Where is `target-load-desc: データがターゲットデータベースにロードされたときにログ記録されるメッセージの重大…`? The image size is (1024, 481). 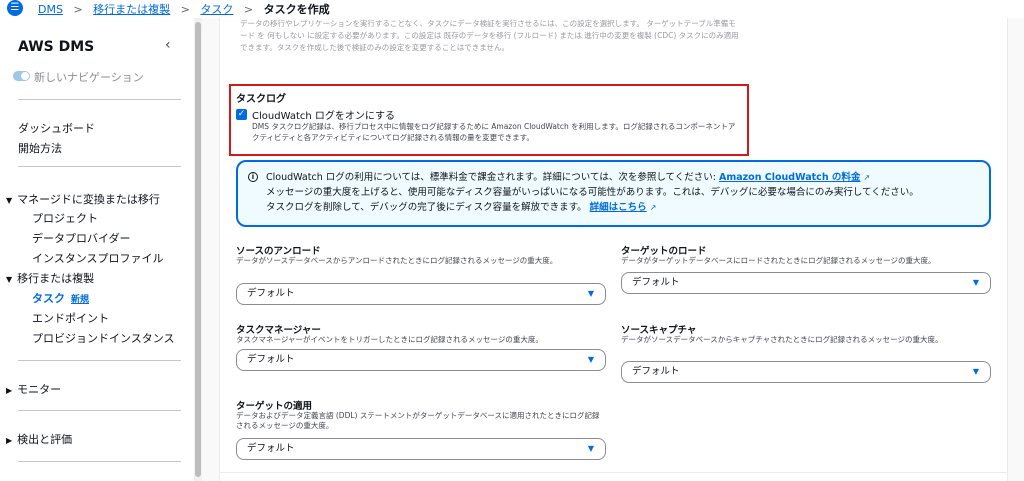 target-load-desc: データがターゲットデータベースにロードされたときにログ記録されるメッセージの重大… is located at coordinates (778, 260).